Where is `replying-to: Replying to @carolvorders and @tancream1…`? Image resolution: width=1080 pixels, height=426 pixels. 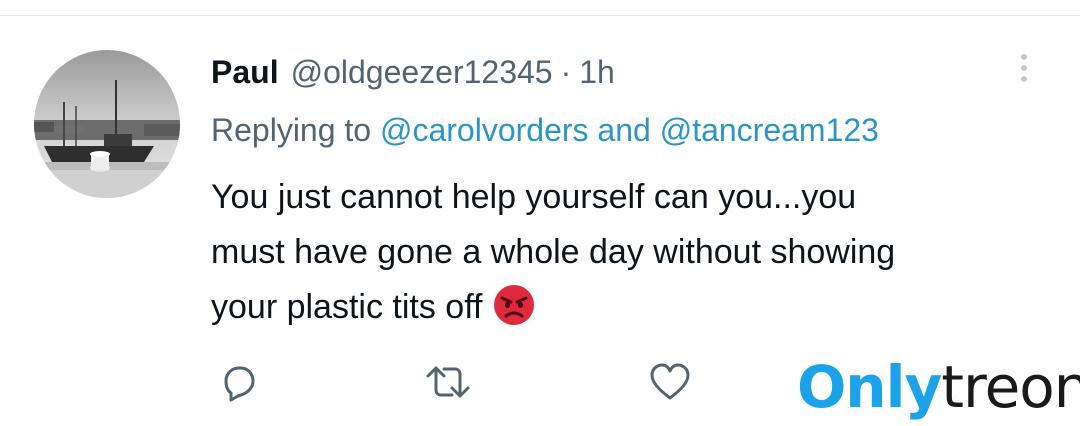
replying-to: Replying to @carolvorders and @tancream1… is located at coordinates (545, 130).